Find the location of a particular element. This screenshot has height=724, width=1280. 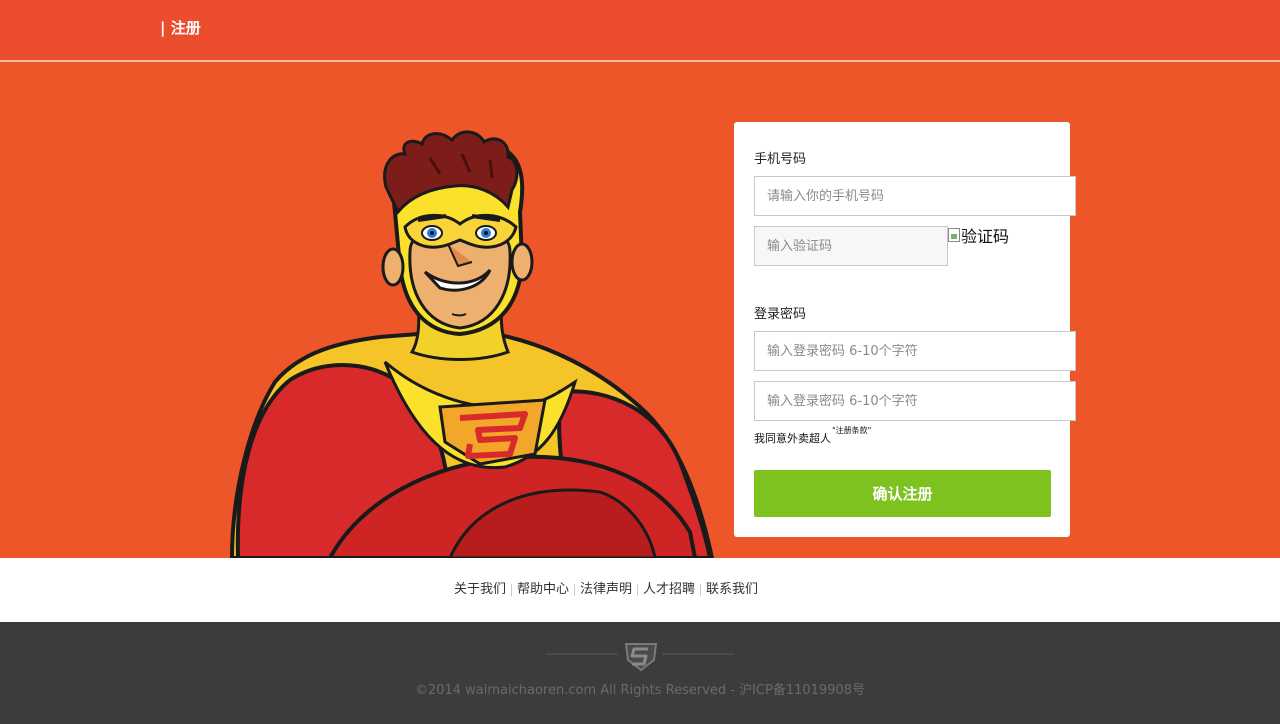

captcha-image: 验证码 is located at coordinates (978, 235).